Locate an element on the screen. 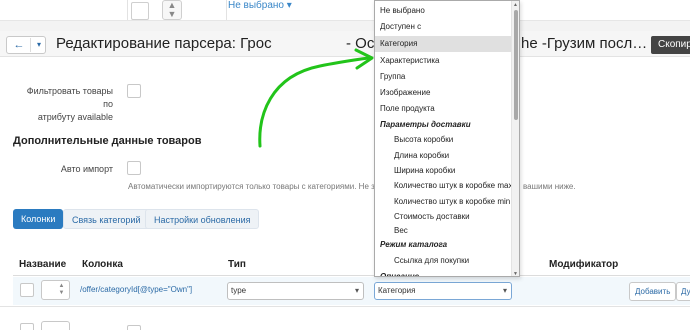  copy-button: Скопиро is located at coordinates (670, 45).